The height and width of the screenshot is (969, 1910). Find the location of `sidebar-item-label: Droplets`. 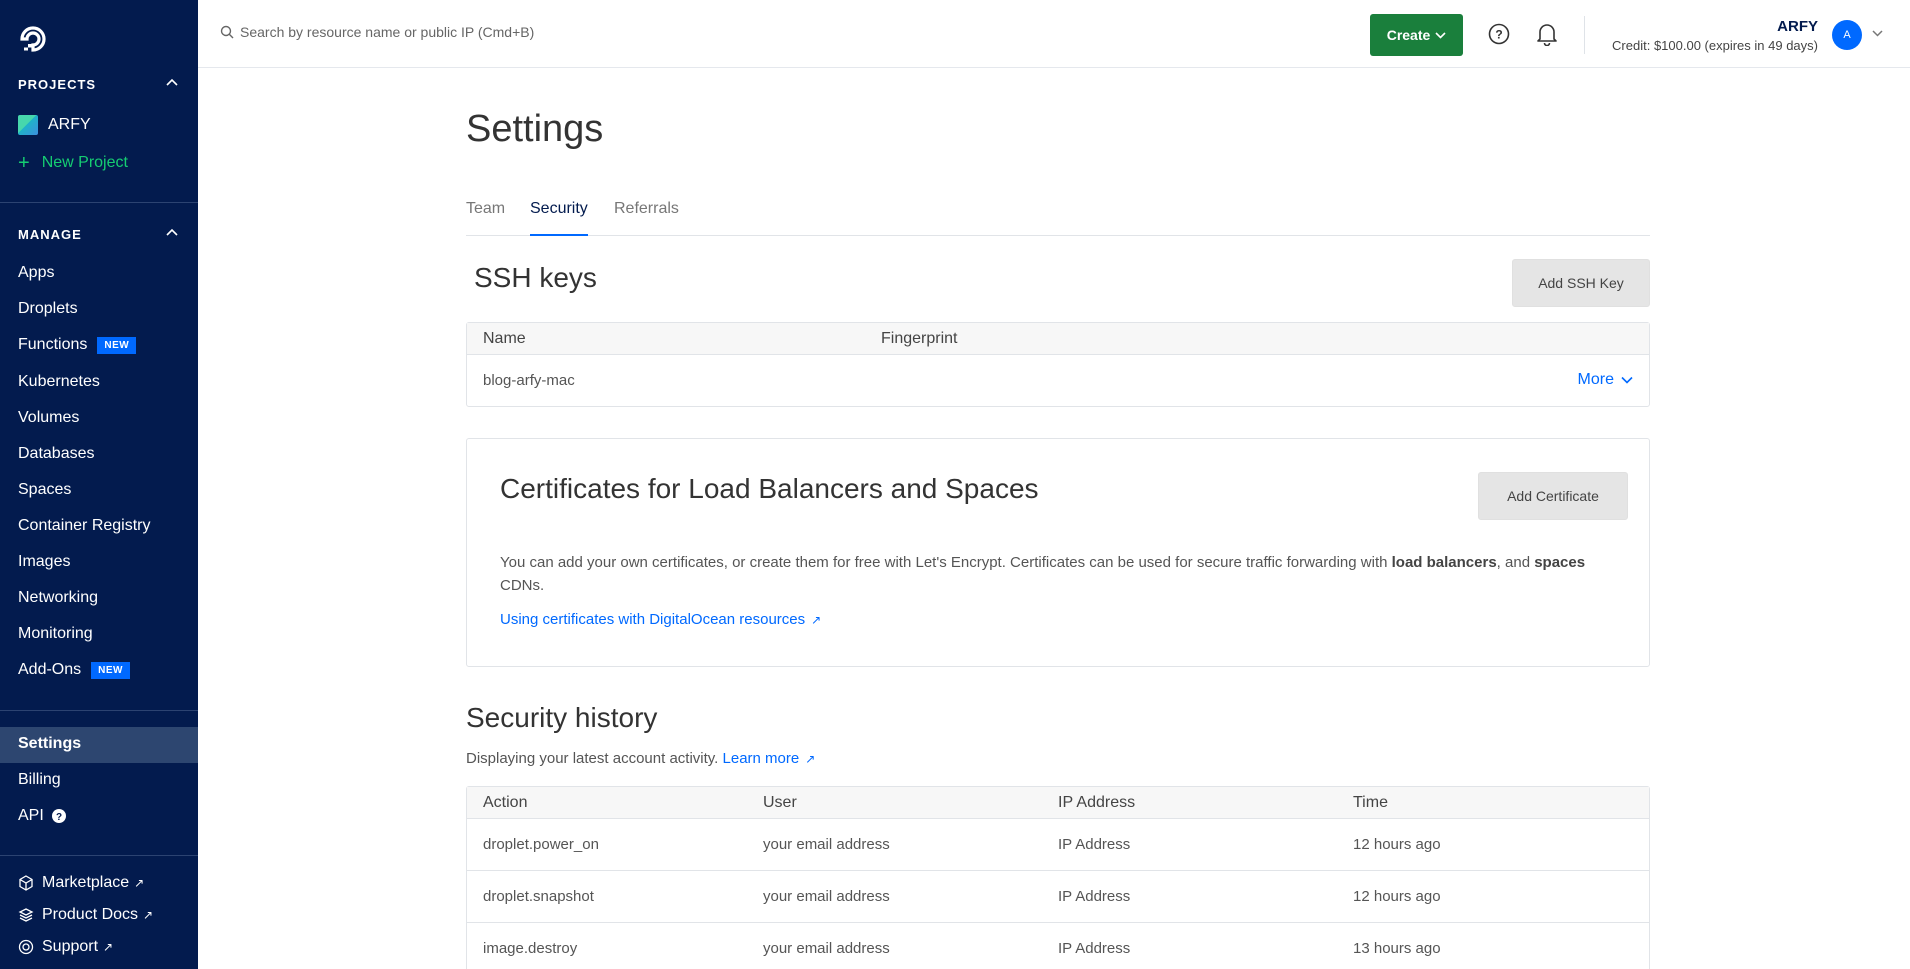

sidebar-item-label: Droplets is located at coordinates (48, 308).